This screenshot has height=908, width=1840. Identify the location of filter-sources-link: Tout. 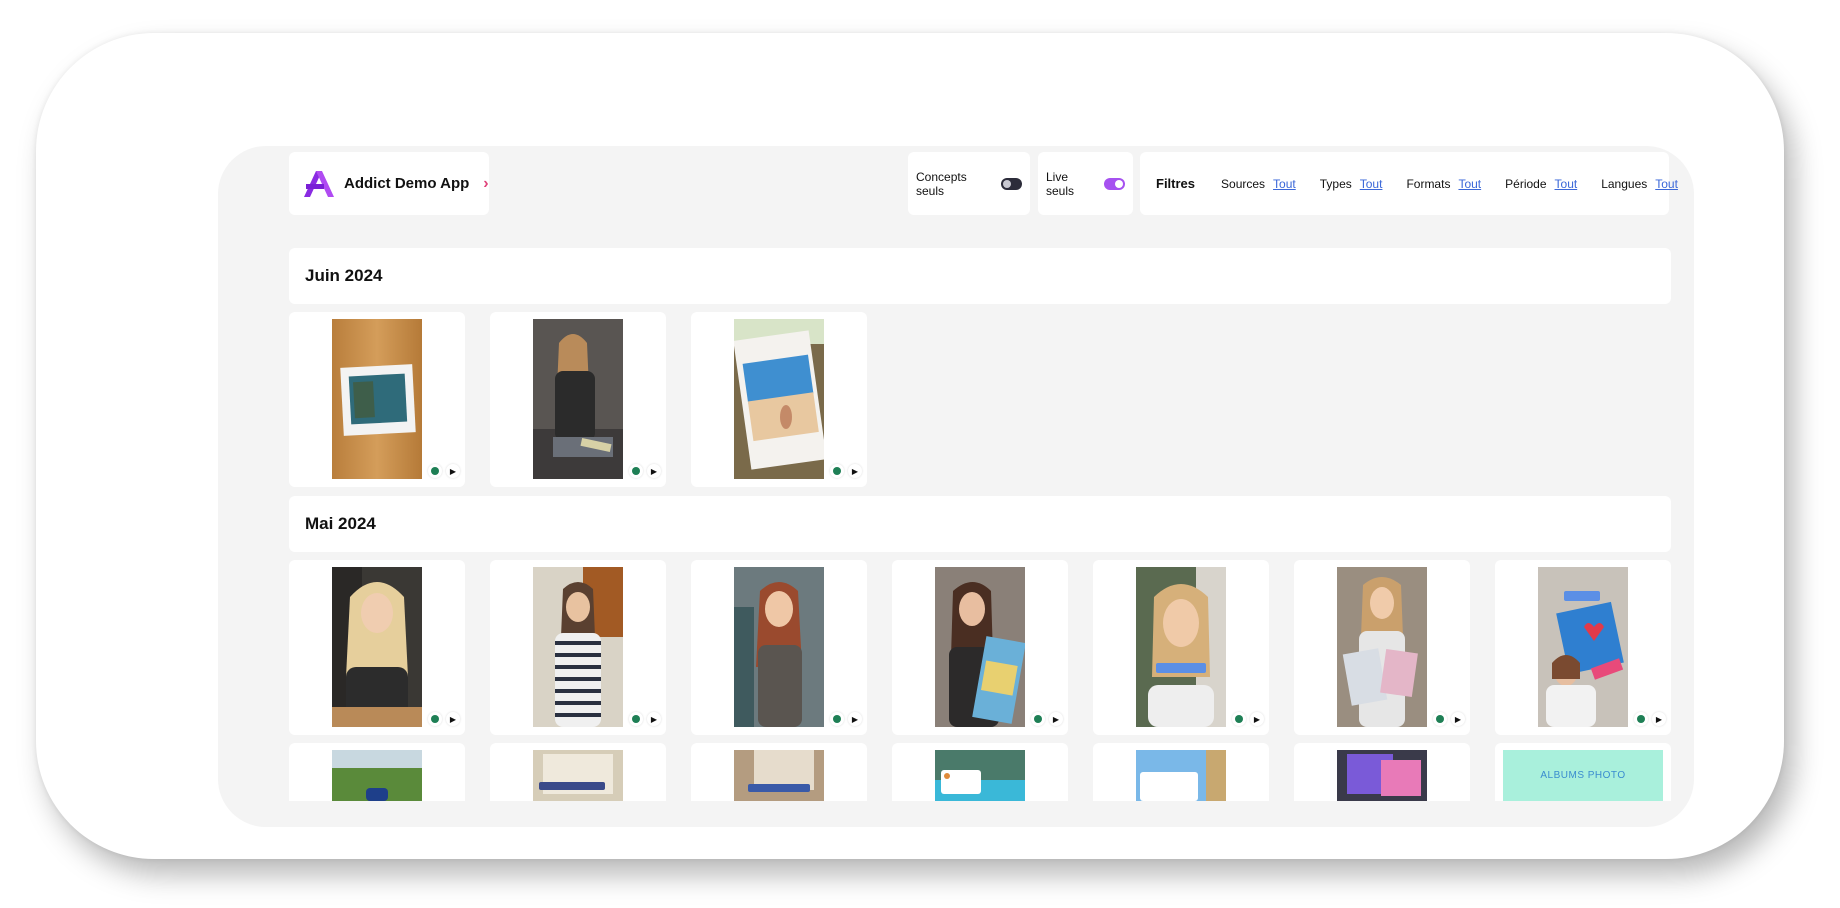
(1284, 184).